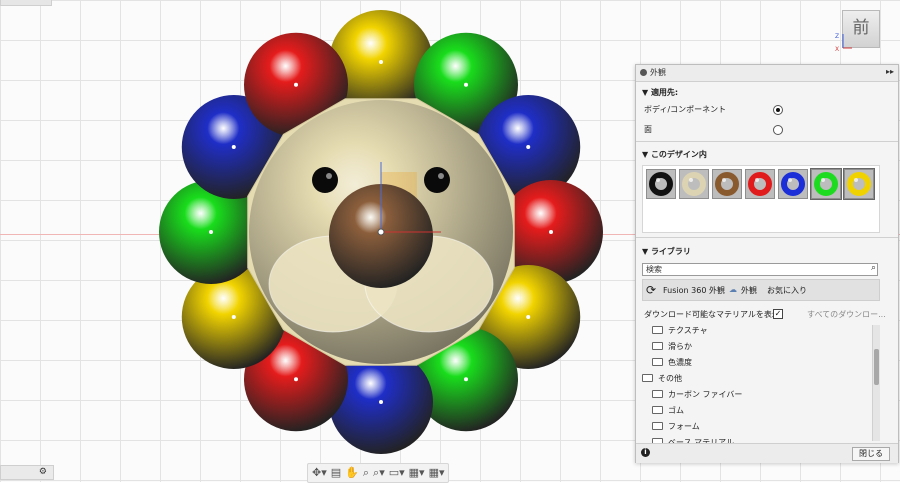 The image size is (900, 483). Describe the element at coordinates (778, 130) in the screenshot. I see `radio-face` at that location.